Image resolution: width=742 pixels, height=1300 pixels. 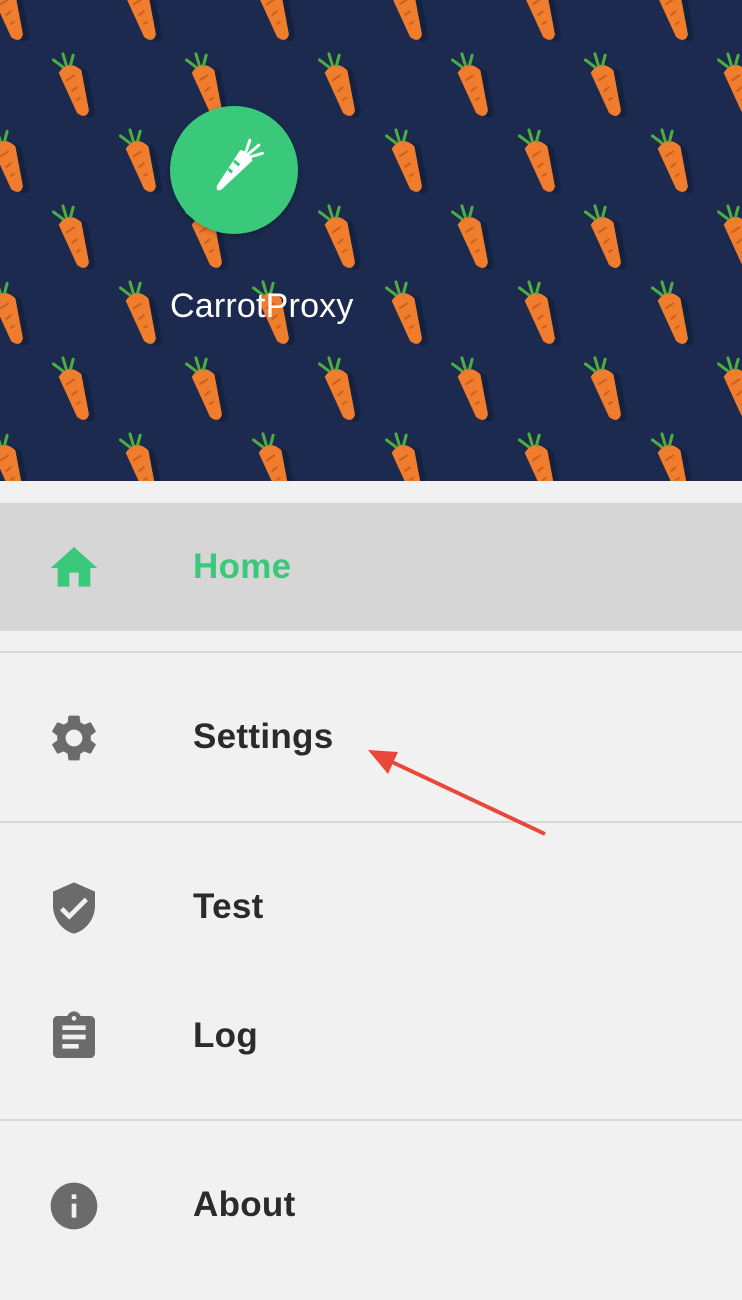 What do you see at coordinates (74, 1037) in the screenshot?
I see `clipboard-icon` at bounding box center [74, 1037].